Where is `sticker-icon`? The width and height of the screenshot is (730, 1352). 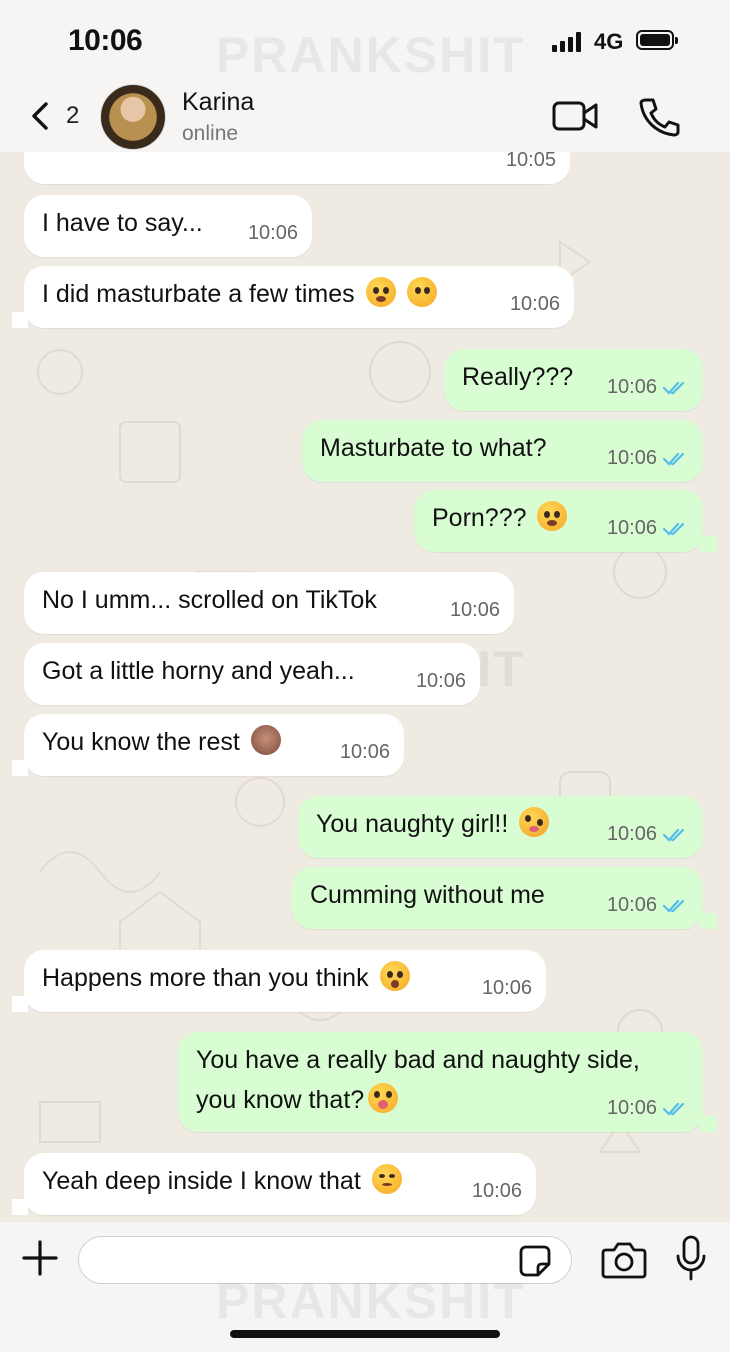
sticker-icon is located at coordinates (535, 1261).